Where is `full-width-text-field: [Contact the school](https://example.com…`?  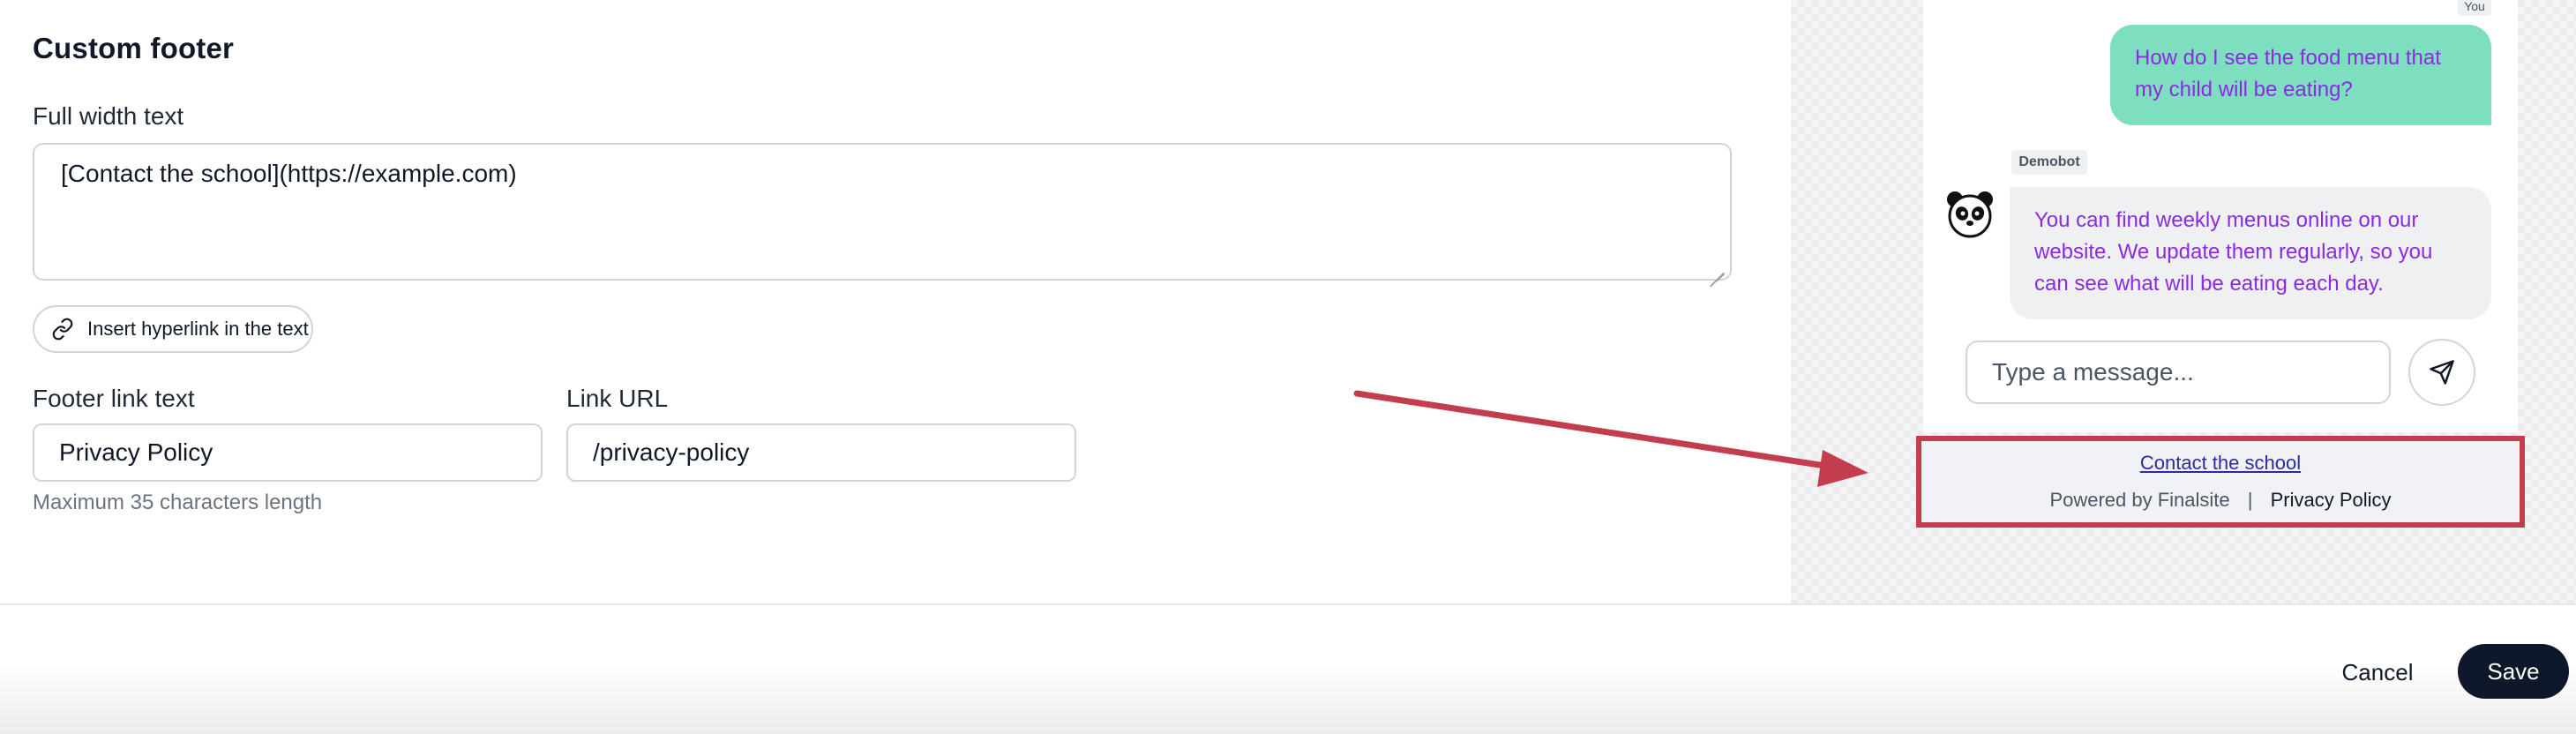 full-width-text-field: [Contact the school](https://example.com… is located at coordinates (883, 212).